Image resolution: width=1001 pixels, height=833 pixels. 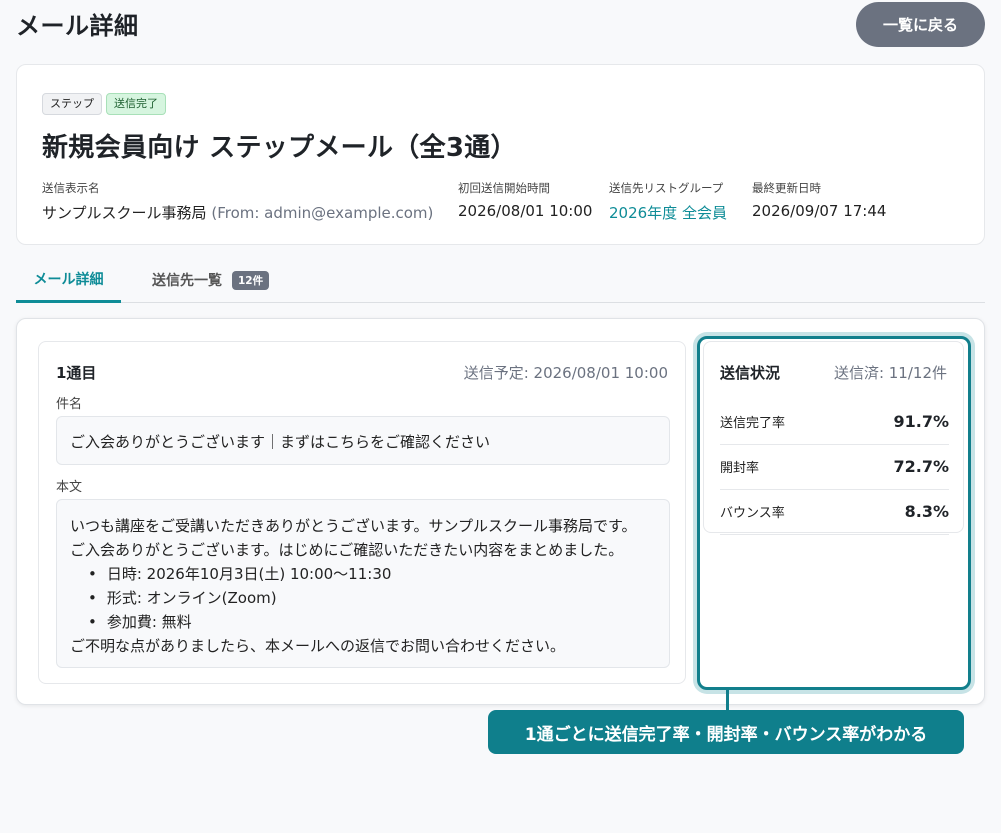 I want to click on meta-updated-label: 最終更新日時, so click(x=786, y=188).